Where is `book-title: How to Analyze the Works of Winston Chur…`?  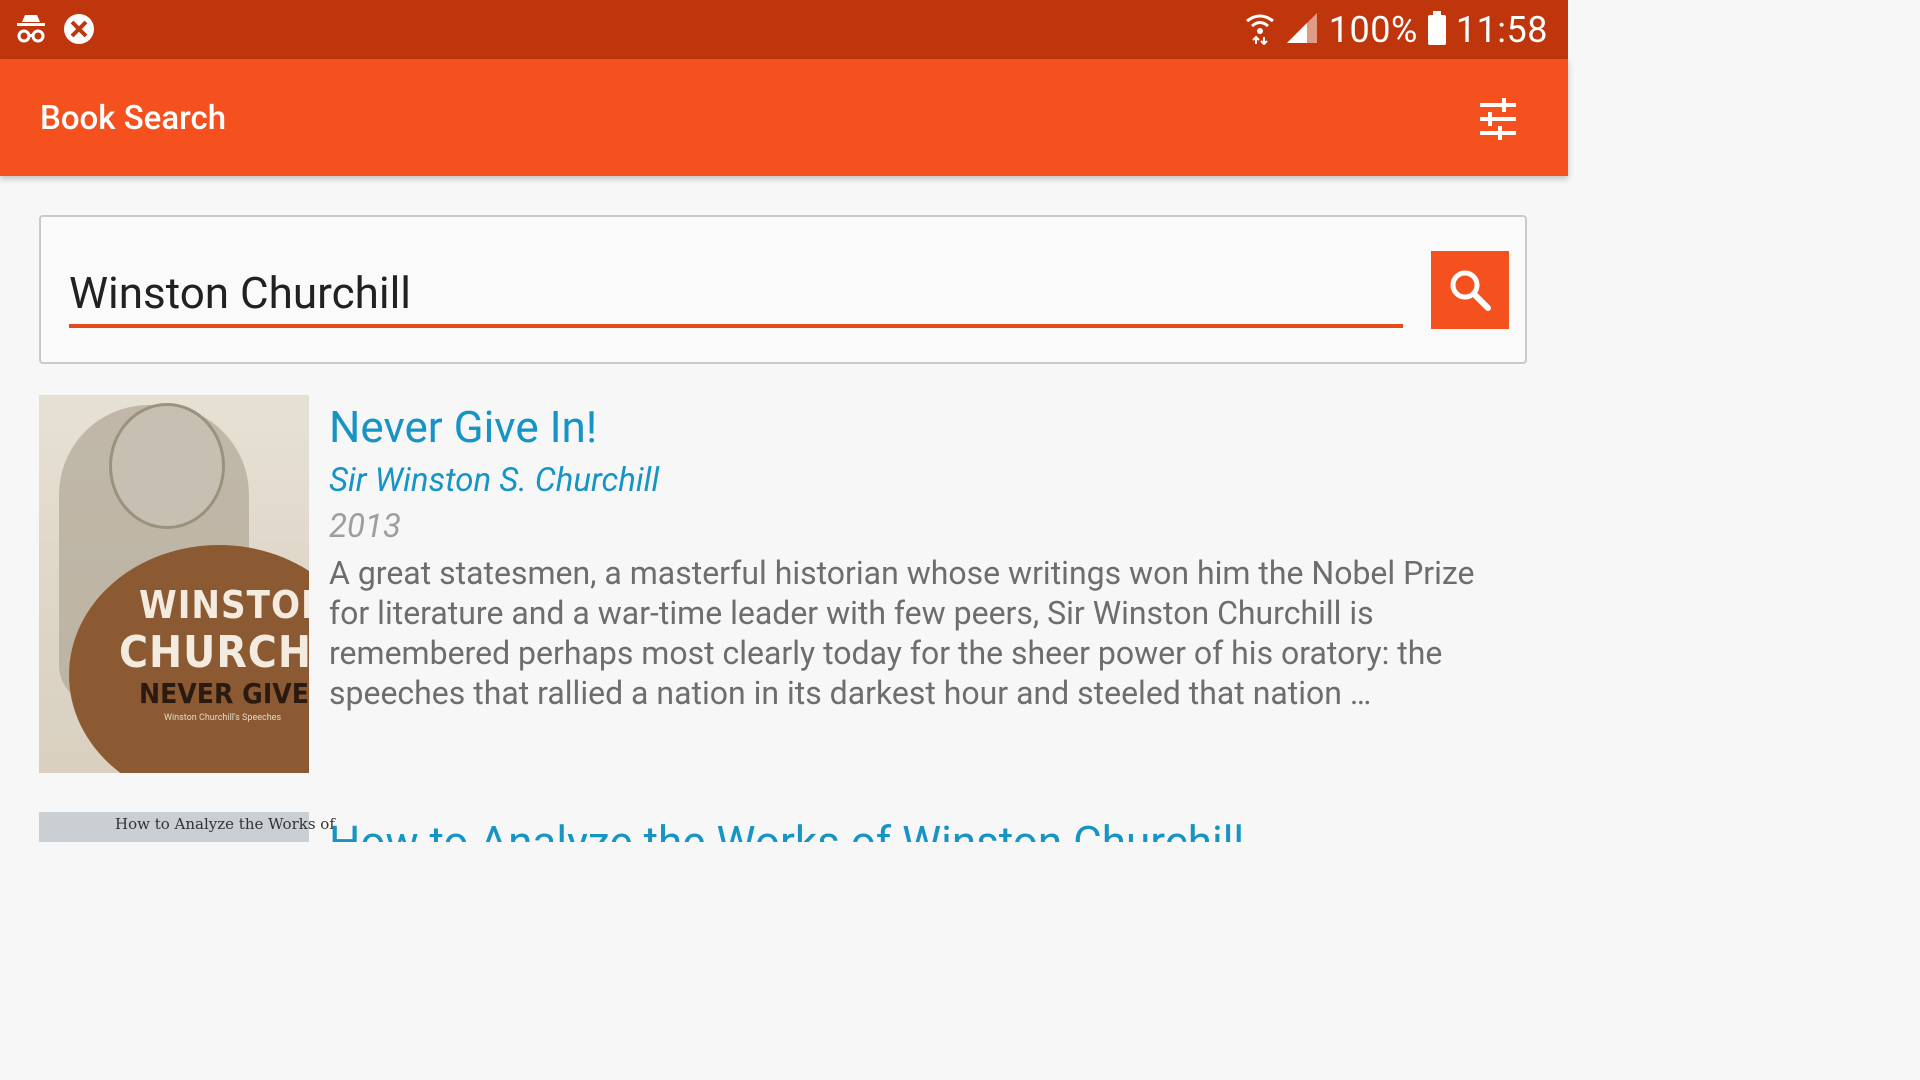 book-title: How to Analyze the Works of Winston Chur… is located at coordinates (786, 829).